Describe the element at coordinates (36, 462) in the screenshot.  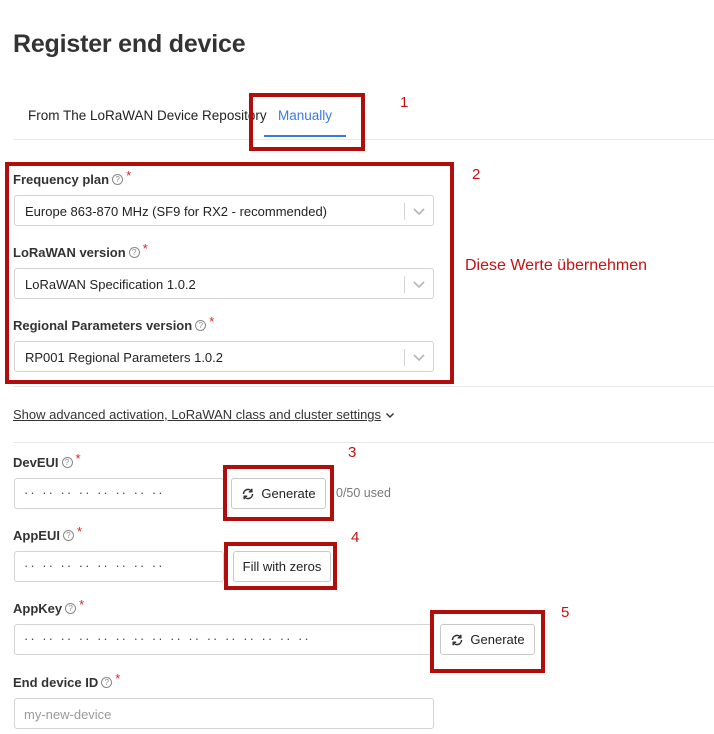
I see `deveui-label-text: DevEUI` at that location.